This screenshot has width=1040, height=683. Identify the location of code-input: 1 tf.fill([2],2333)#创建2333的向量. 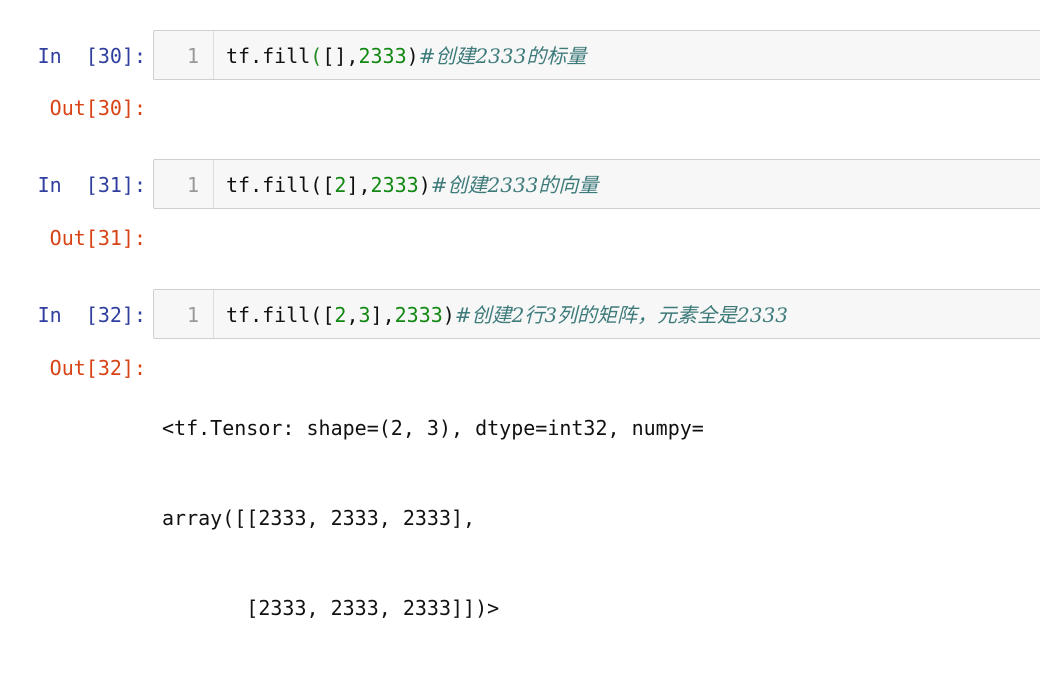
(596, 184).